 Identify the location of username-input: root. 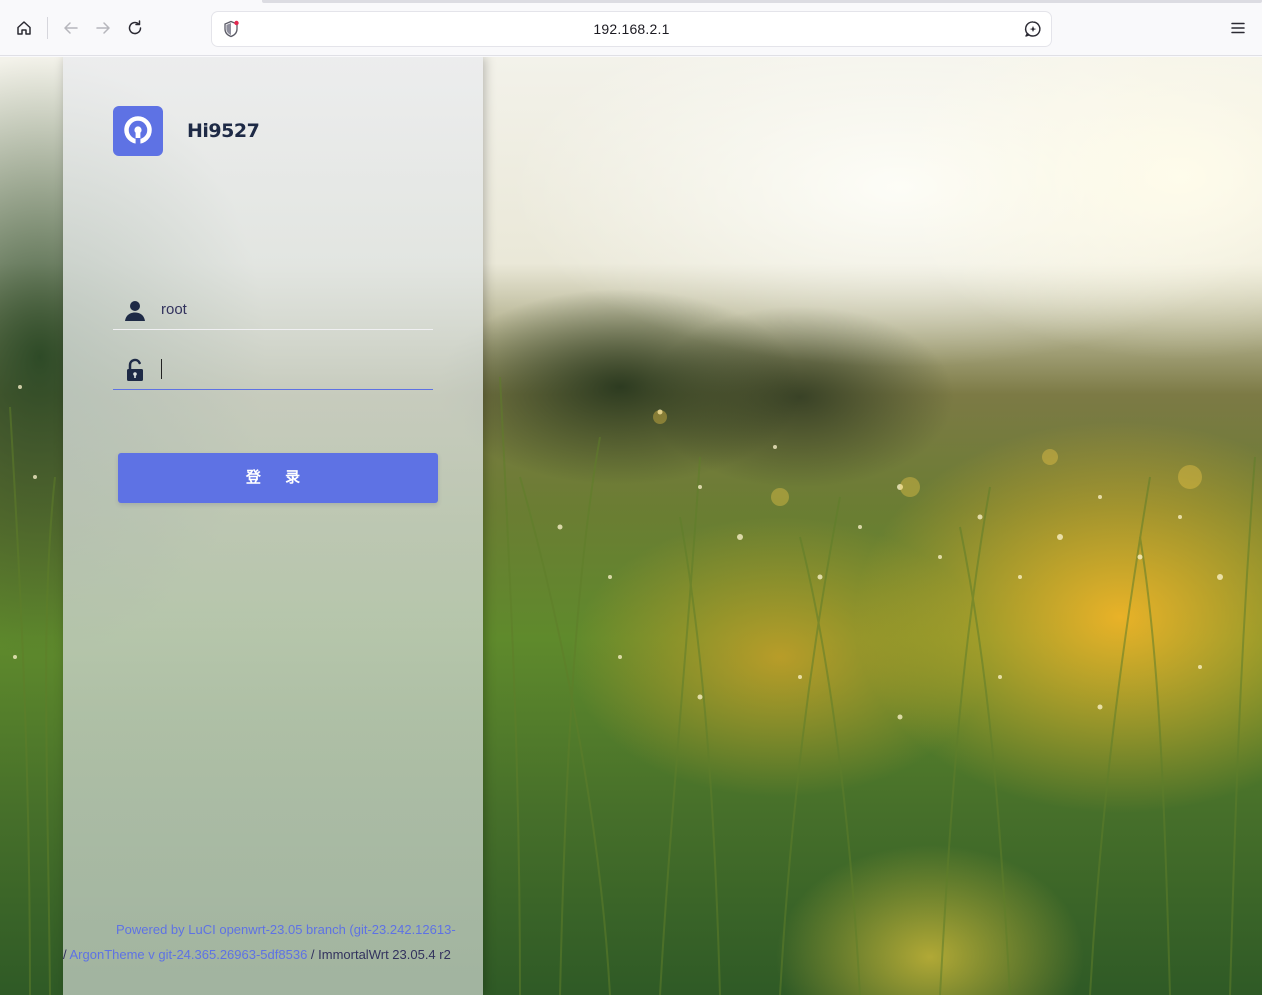
(174, 310).